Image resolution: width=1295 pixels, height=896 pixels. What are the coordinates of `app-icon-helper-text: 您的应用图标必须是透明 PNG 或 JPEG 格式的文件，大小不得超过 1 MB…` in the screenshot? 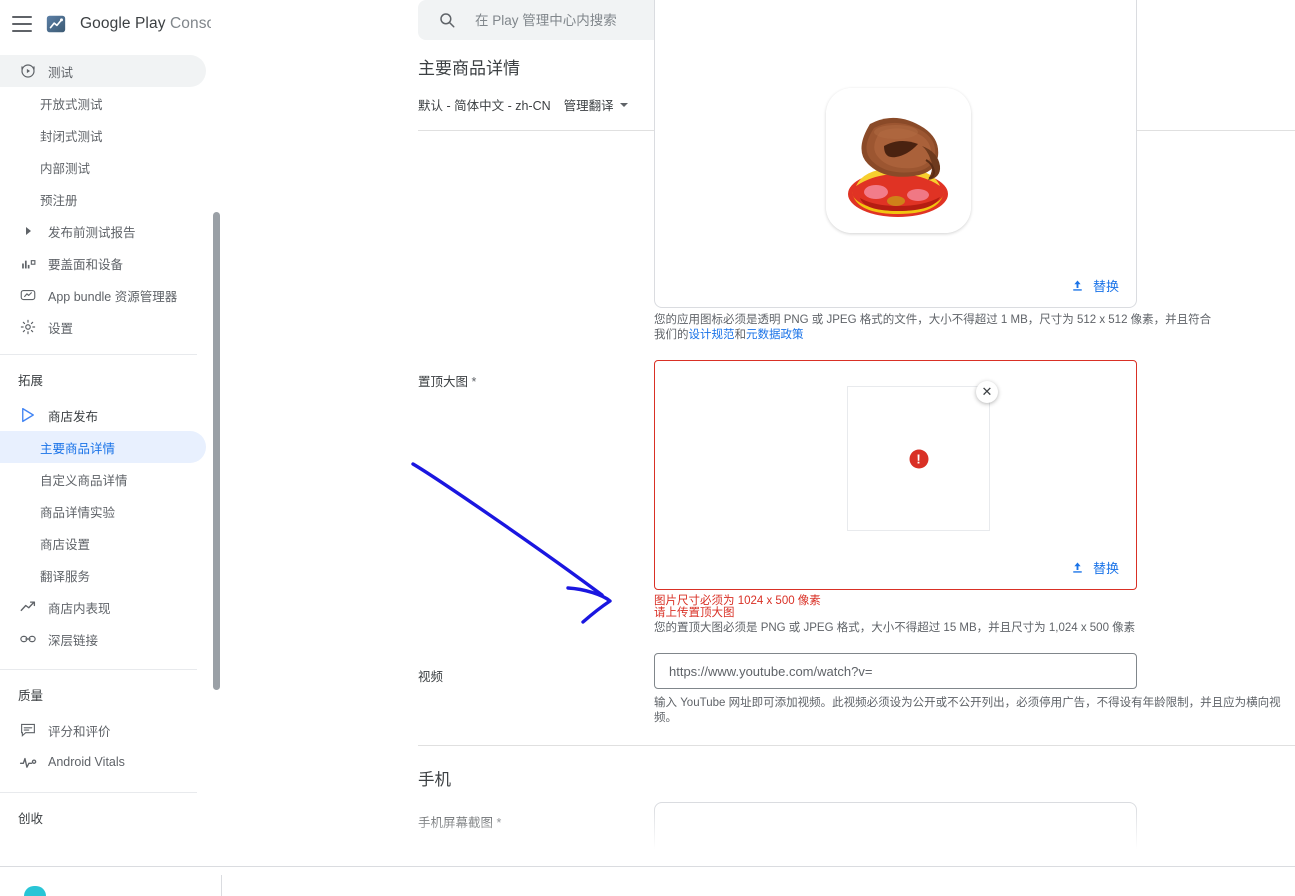 It's located at (974, 328).